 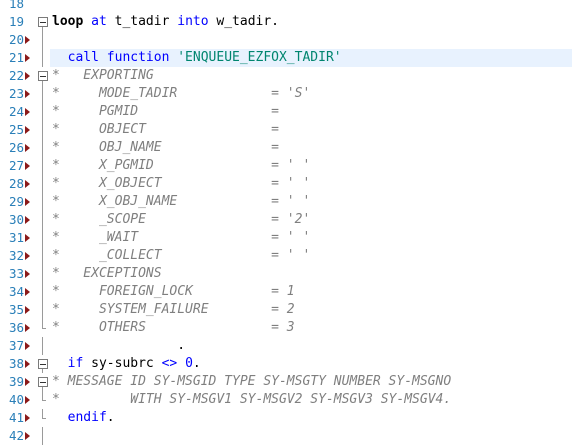 I want to click on line-number: 41, so click(x=16, y=417).